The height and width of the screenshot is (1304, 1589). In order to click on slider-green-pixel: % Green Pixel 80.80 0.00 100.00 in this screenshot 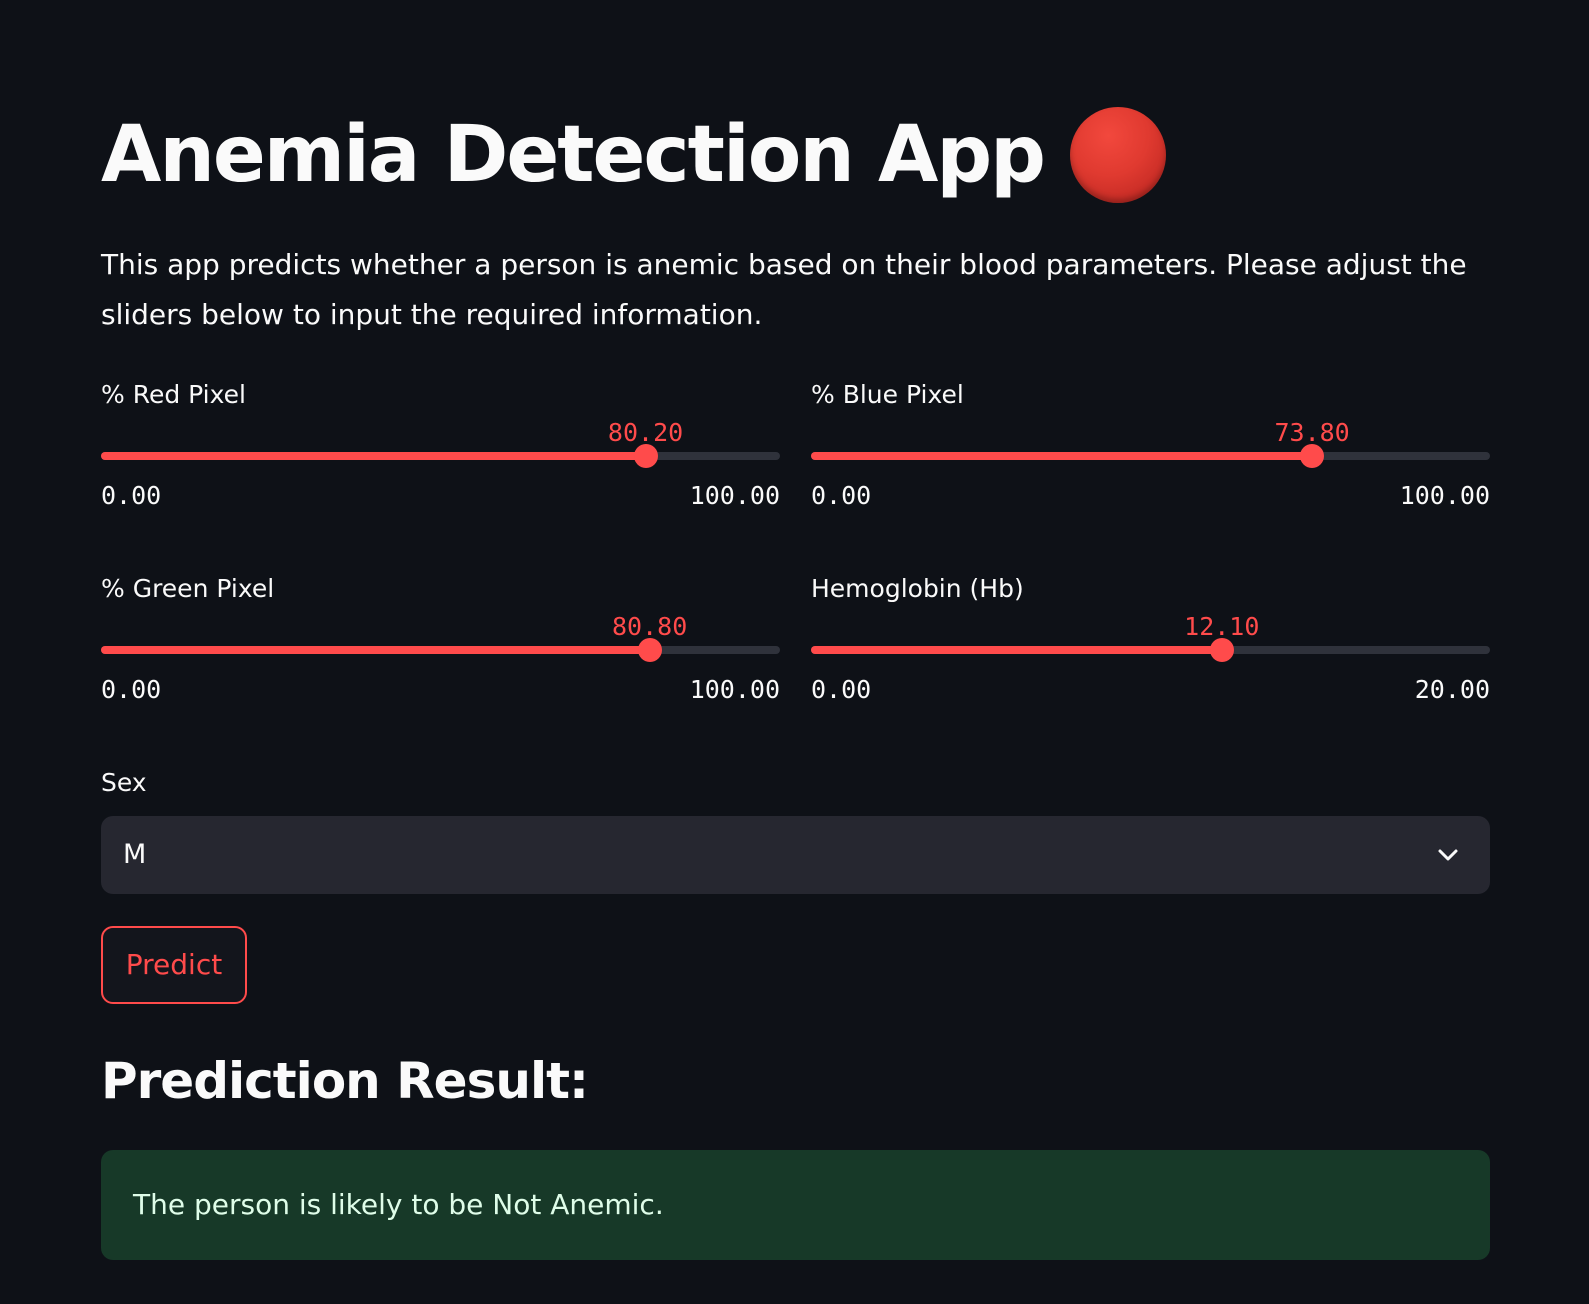, I will do `click(440, 649)`.